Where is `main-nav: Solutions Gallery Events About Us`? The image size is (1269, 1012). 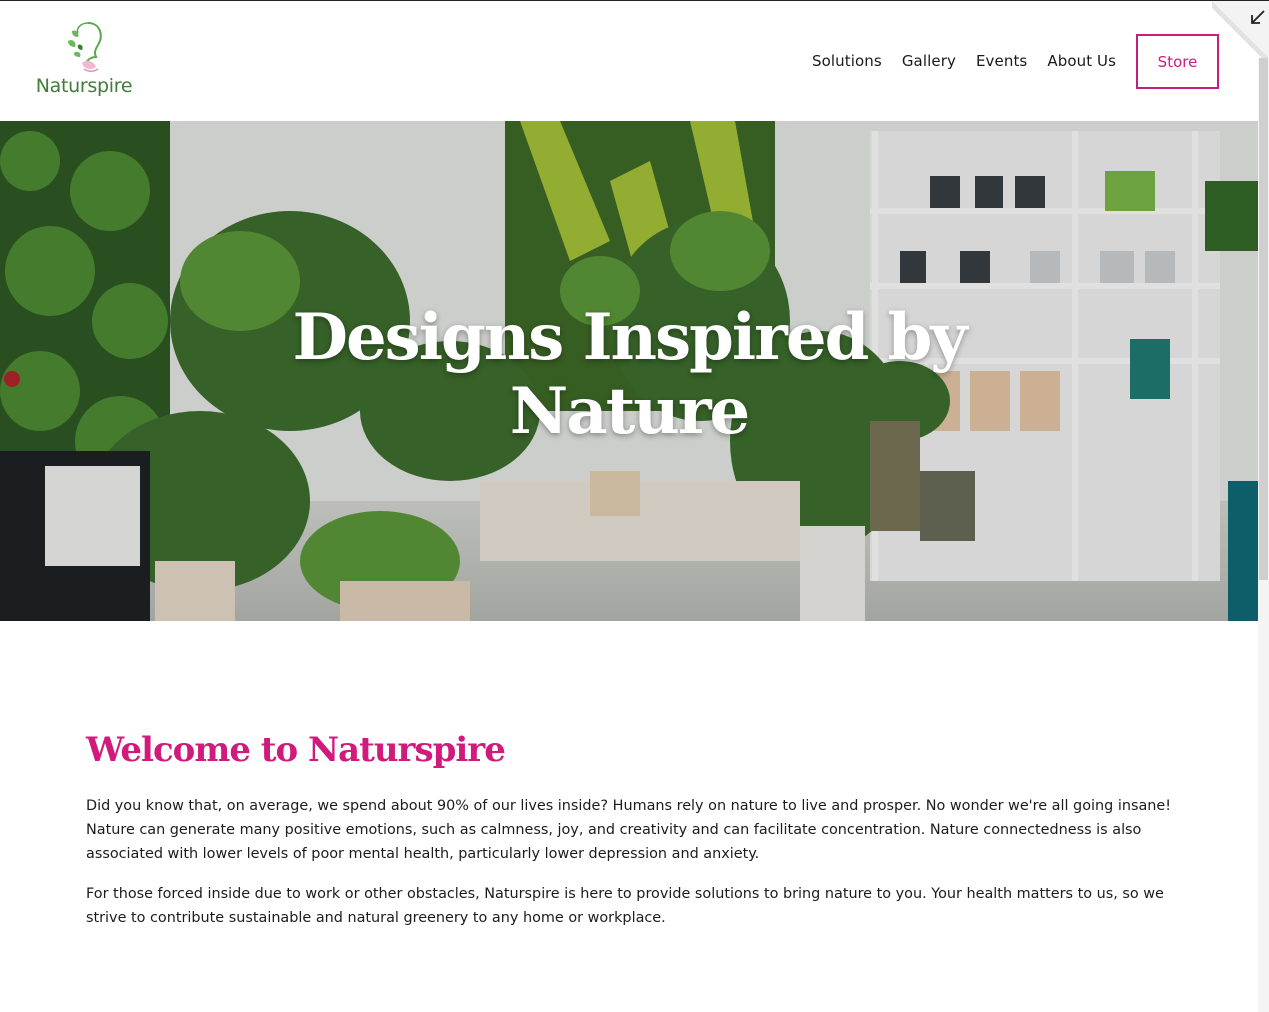 main-nav: Solutions Gallery Events About Us is located at coordinates (958, 61).